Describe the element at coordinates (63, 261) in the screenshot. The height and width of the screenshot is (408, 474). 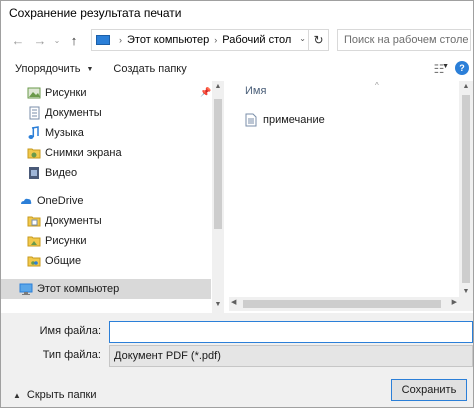
I see `sidebar-item-label: Общие` at that location.